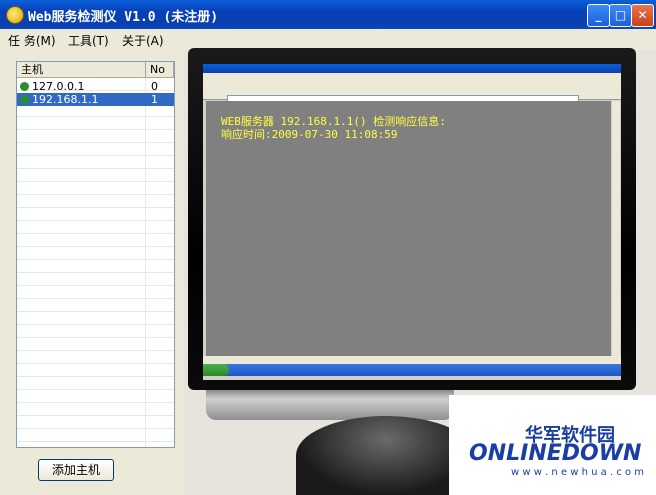 This screenshot has height=495, width=656. What do you see at coordinates (58, 86) in the screenshot?
I see `host-address: 127.0.0.1` at bounding box center [58, 86].